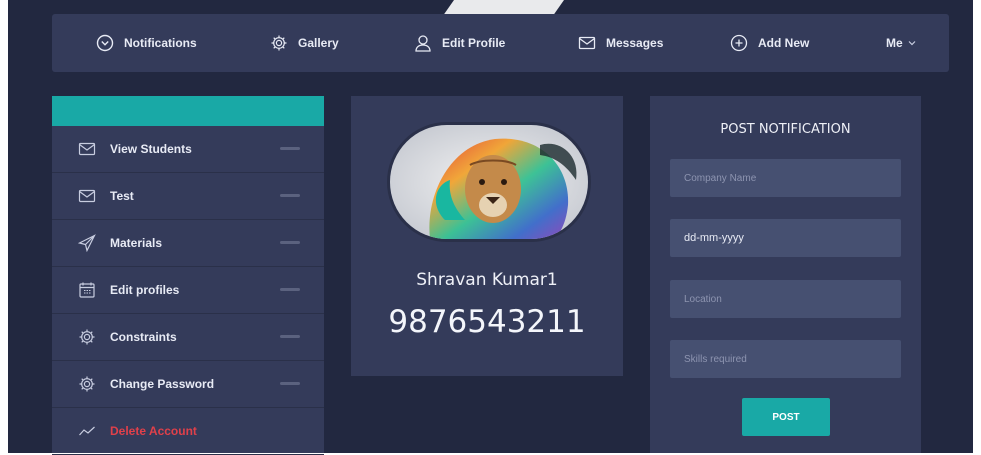 The height and width of the screenshot is (455, 981). Describe the element at coordinates (87, 290) in the screenshot. I see `calendar-icon` at that location.